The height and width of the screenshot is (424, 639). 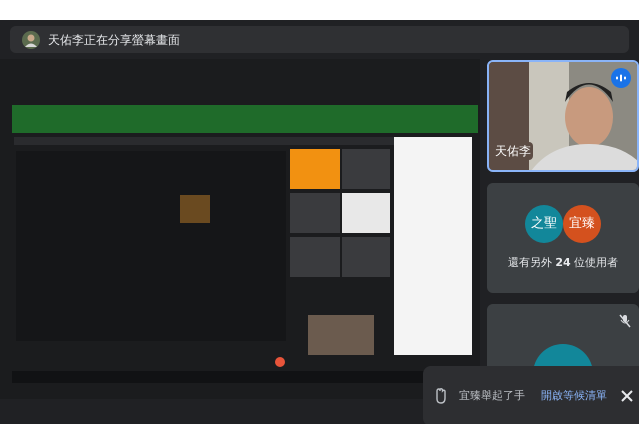 What do you see at coordinates (114, 40) in the screenshot?
I see `banner-text: 天佑李正在分享螢幕畫面` at bounding box center [114, 40].